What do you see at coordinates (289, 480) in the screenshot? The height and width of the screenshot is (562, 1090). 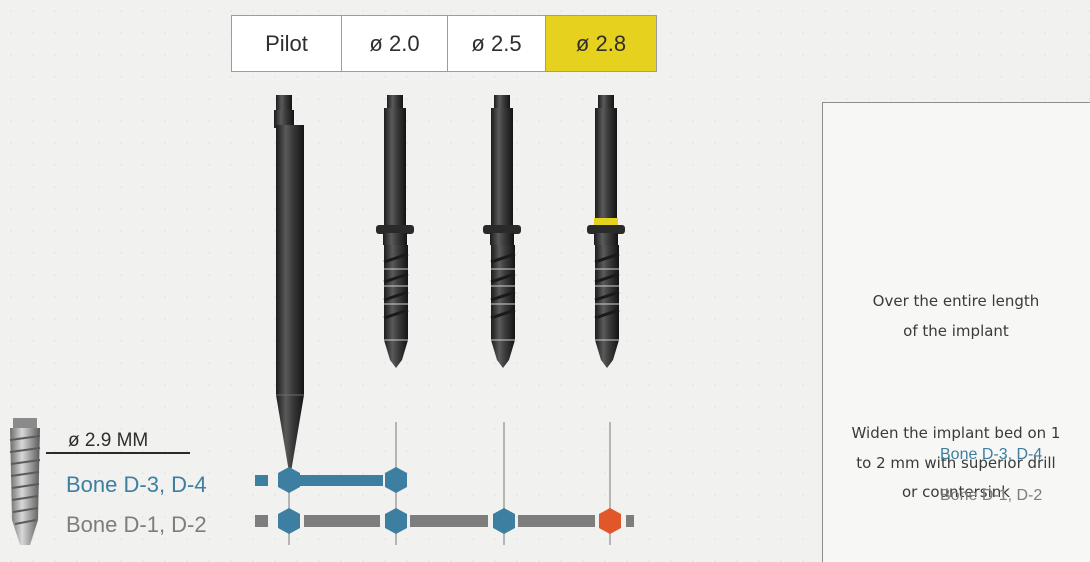 I see `marker-d34-pilot` at bounding box center [289, 480].